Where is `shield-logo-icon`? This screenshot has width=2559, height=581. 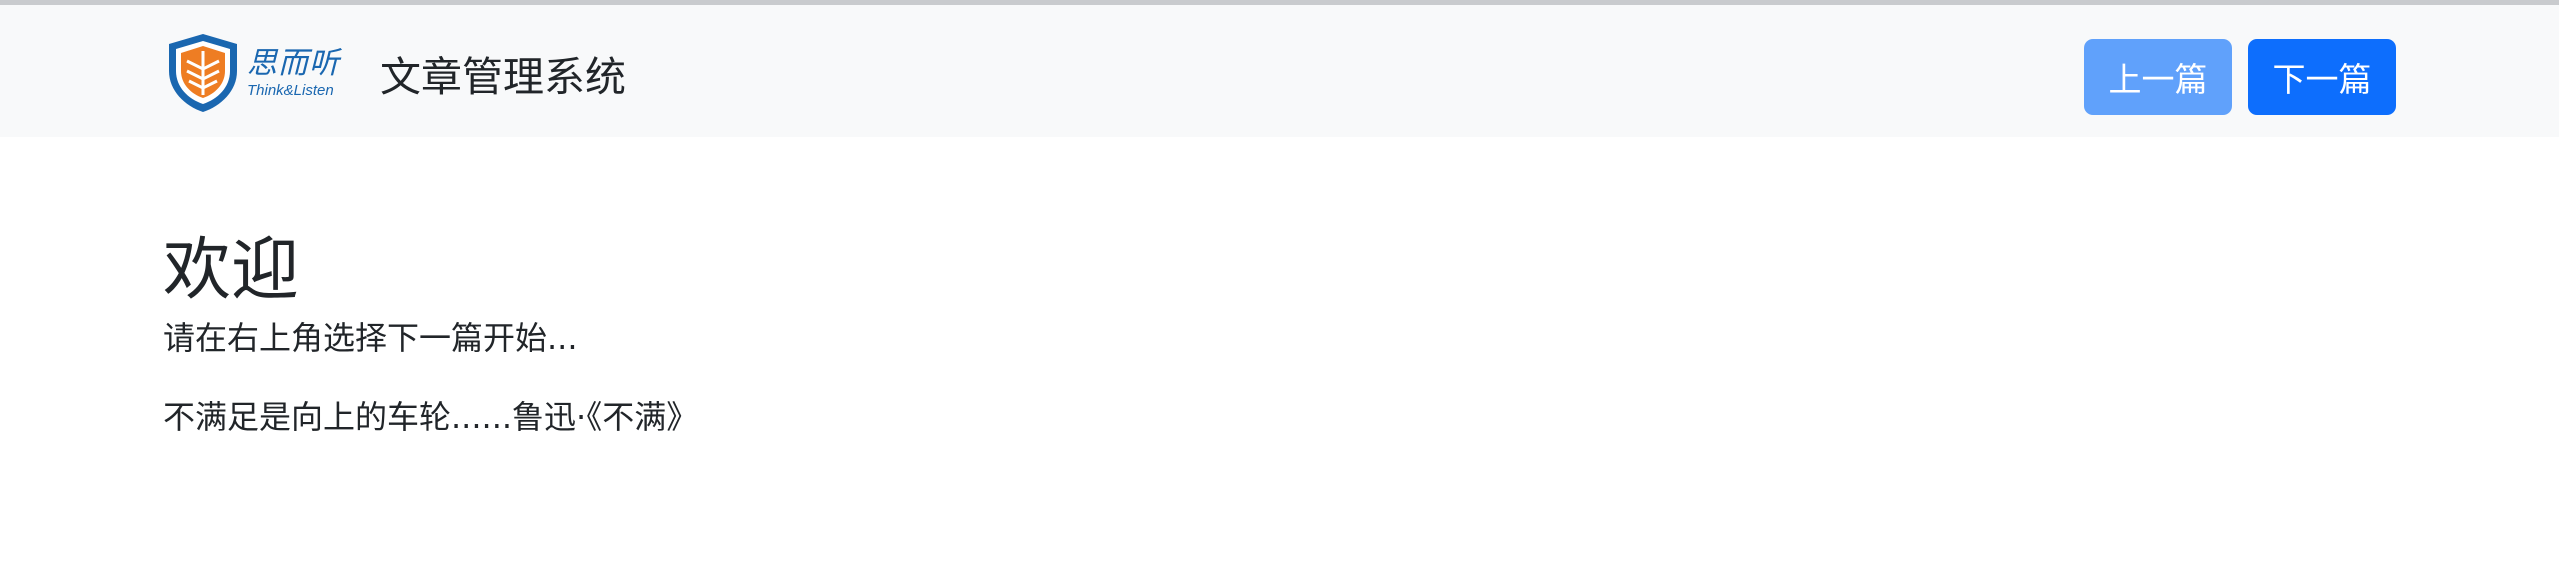
shield-logo-icon is located at coordinates (203, 73).